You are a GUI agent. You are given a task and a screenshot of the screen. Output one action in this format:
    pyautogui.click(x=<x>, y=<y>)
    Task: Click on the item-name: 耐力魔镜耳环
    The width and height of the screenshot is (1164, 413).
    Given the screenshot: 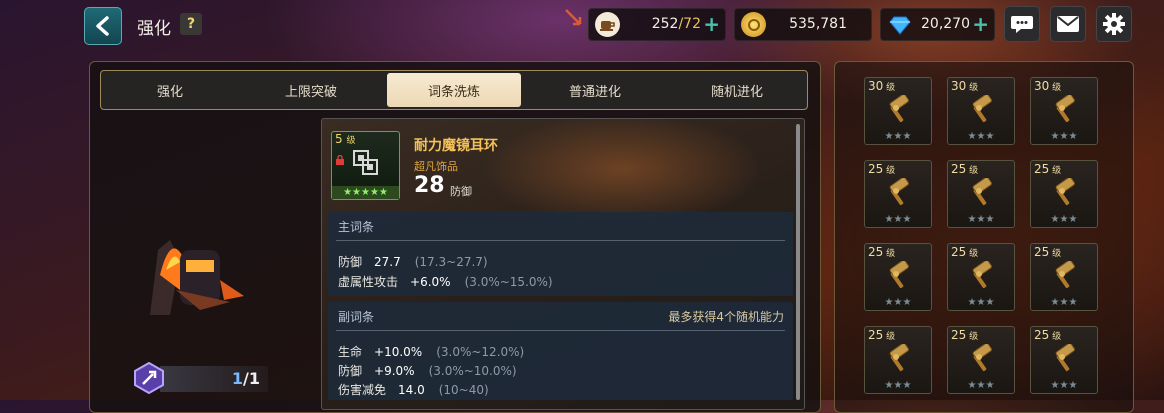 What is the action you would take?
    pyautogui.click(x=456, y=146)
    